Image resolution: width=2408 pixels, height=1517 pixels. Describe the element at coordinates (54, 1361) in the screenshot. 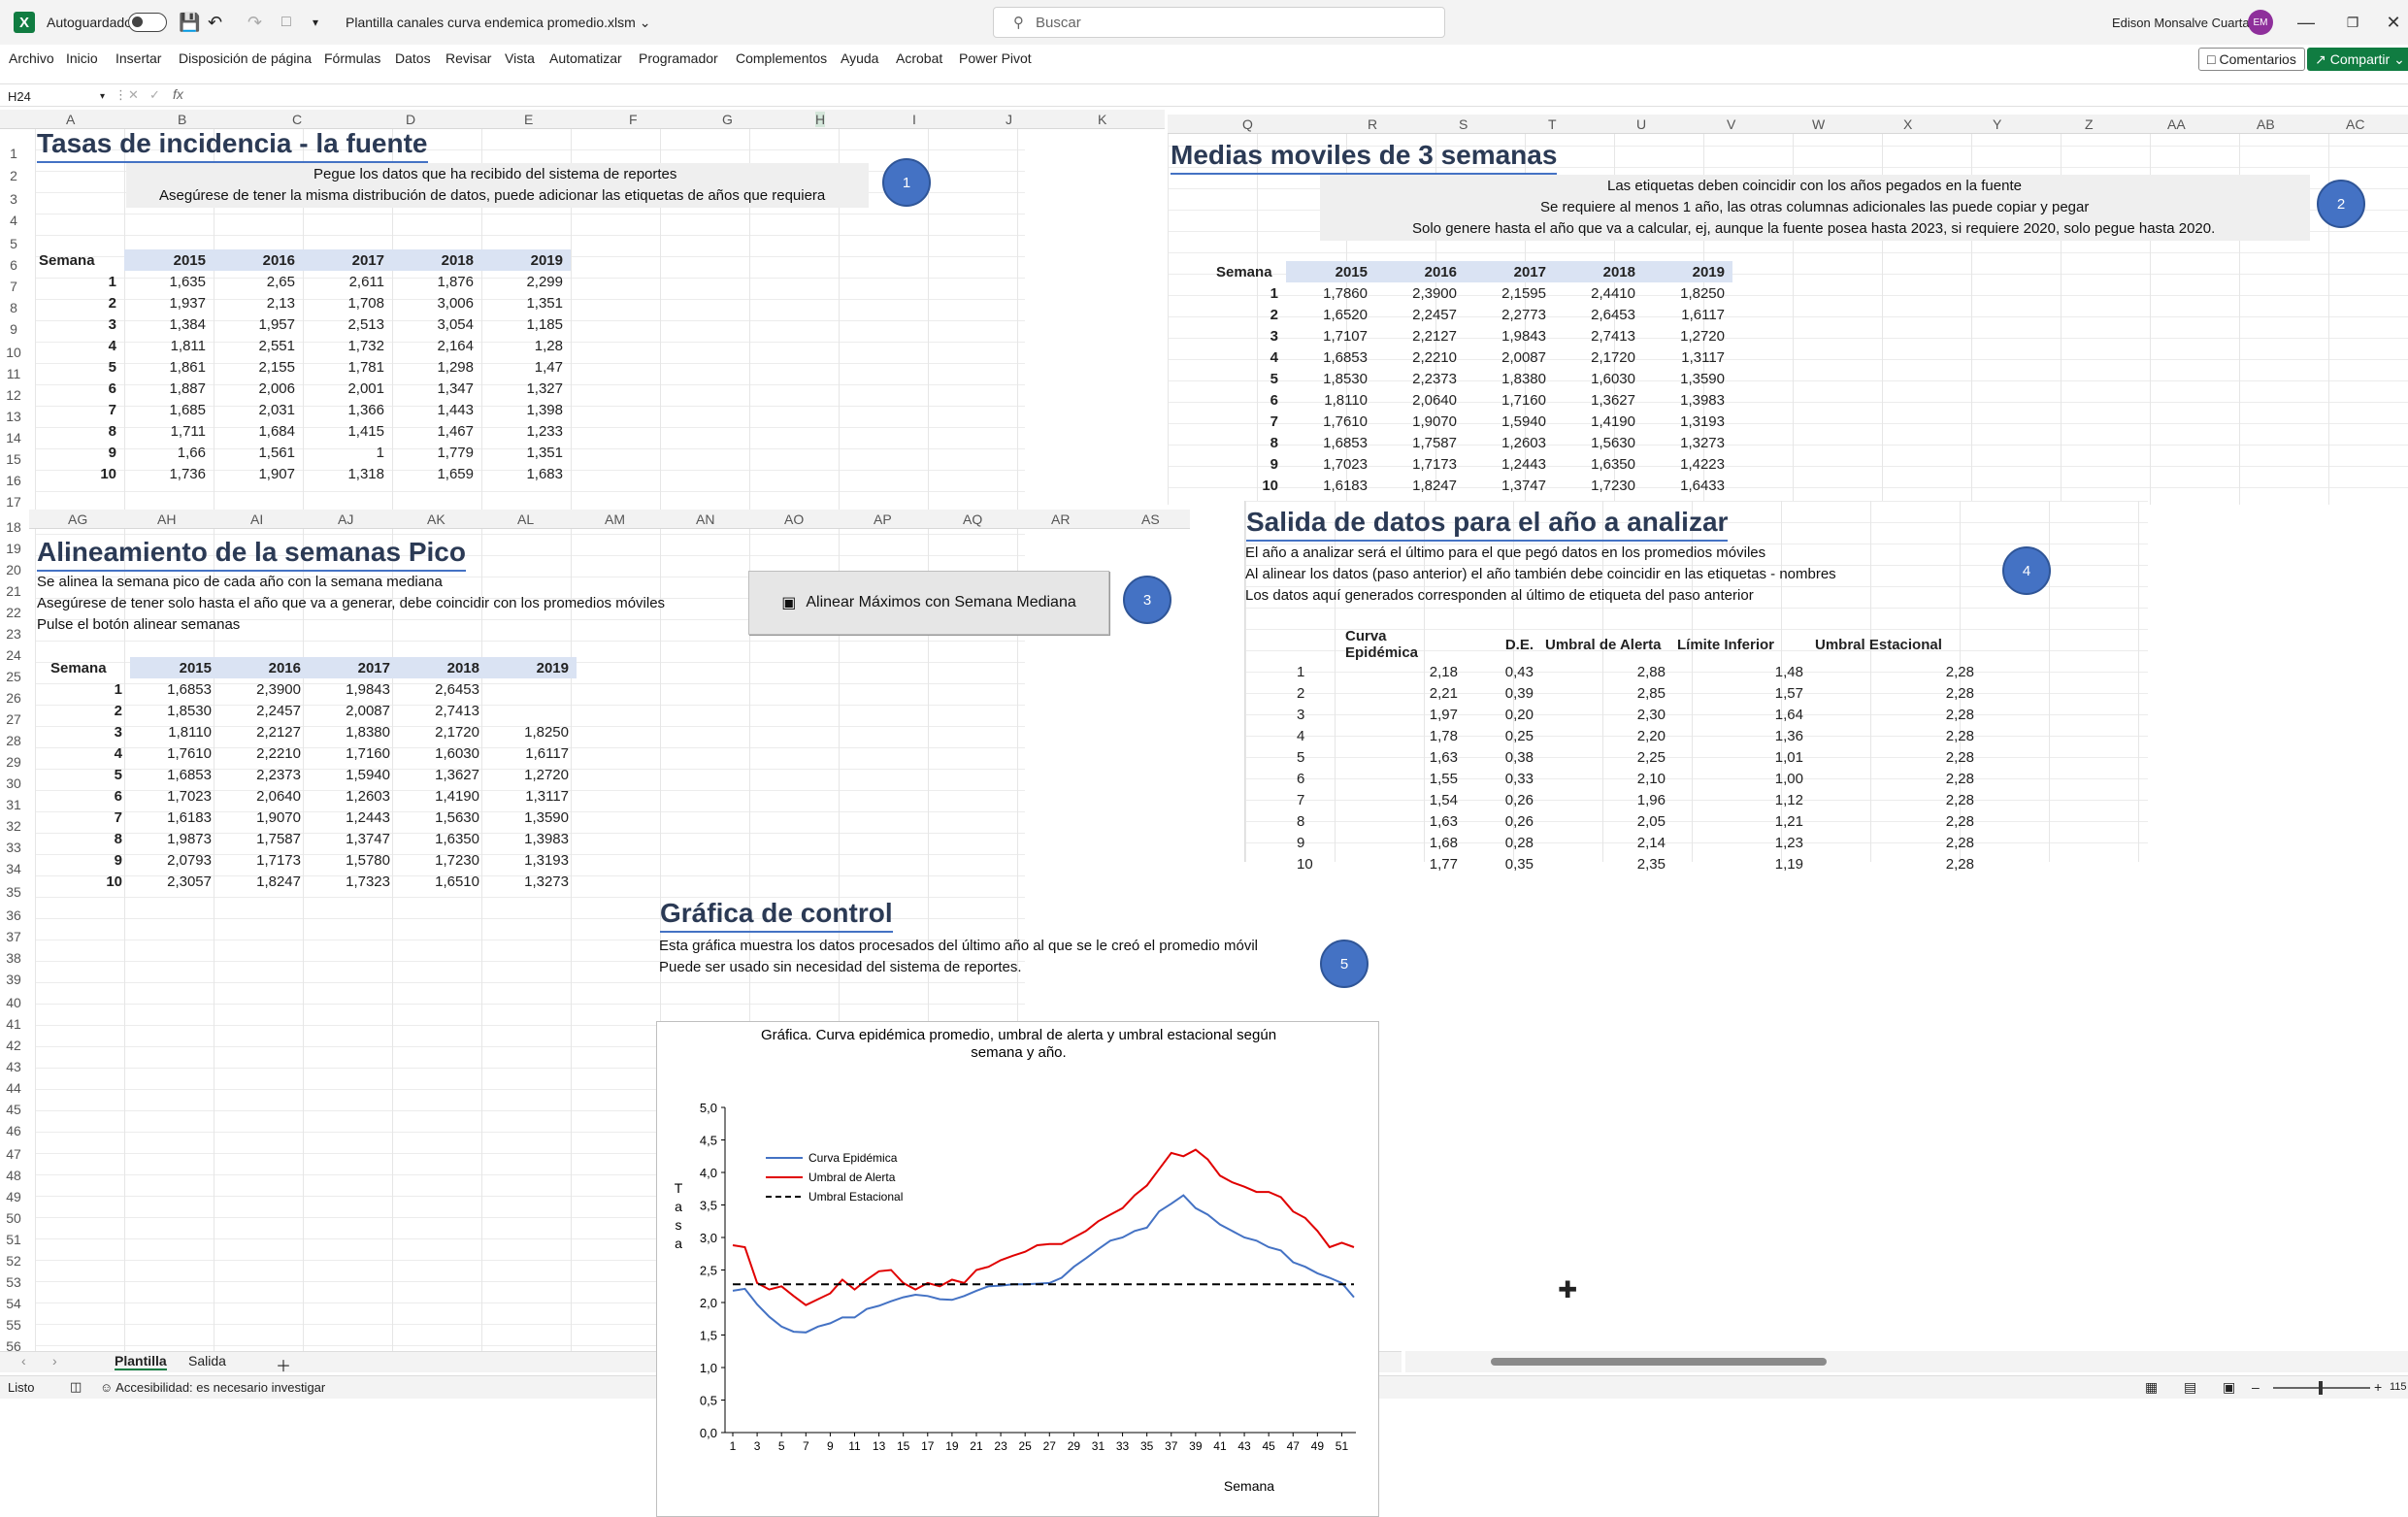

I see `next-sheet-icon: ›` at that location.